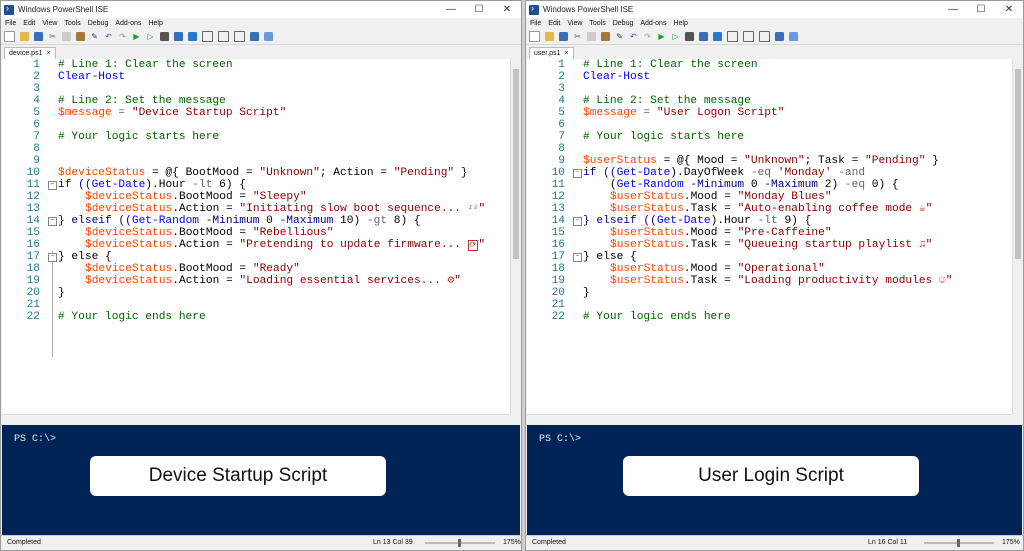  What do you see at coordinates (774, 52) in the screenshot?
I see `script-tabs: user.ps1 ×` at bounding box center [774, 52].